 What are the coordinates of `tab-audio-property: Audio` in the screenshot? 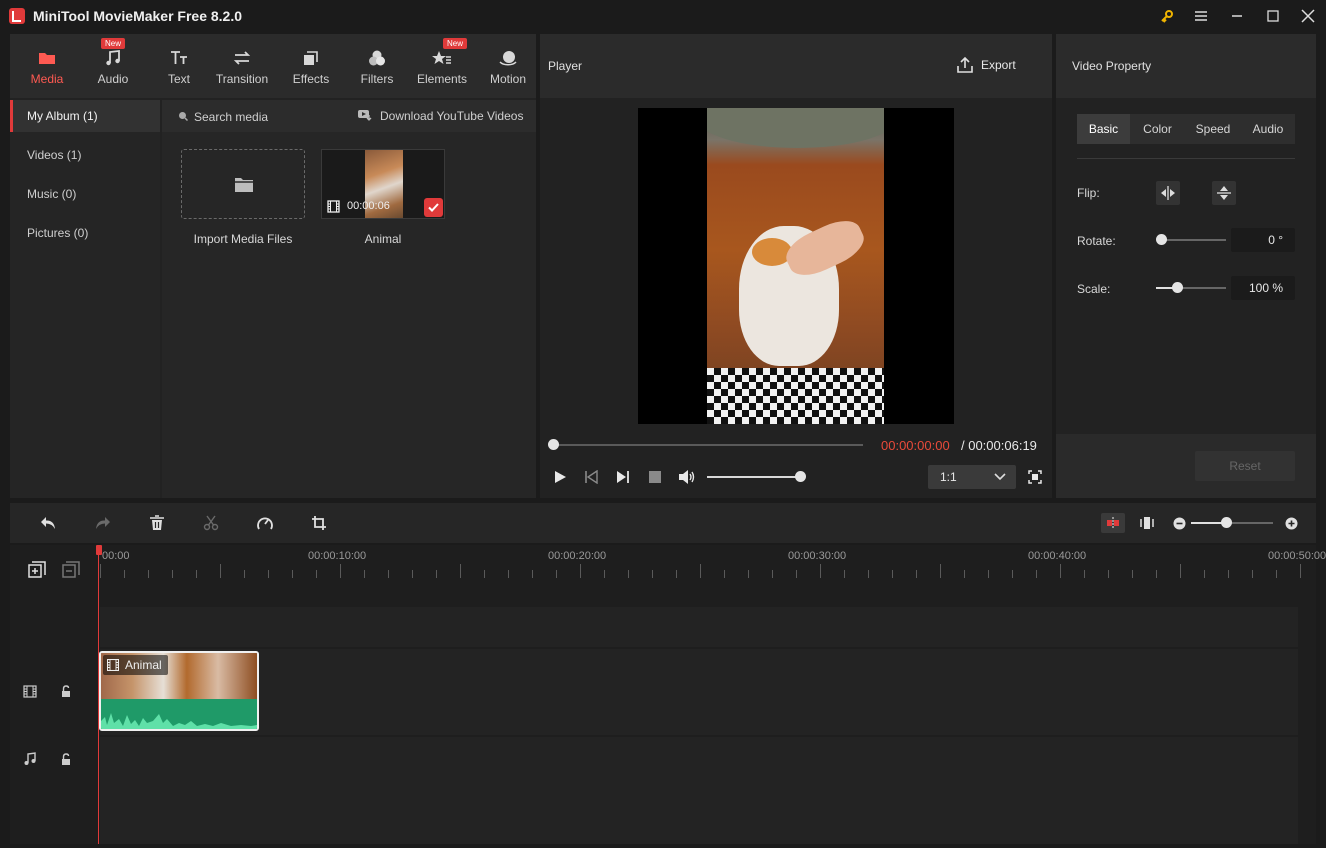 It's located at (1268, 129).